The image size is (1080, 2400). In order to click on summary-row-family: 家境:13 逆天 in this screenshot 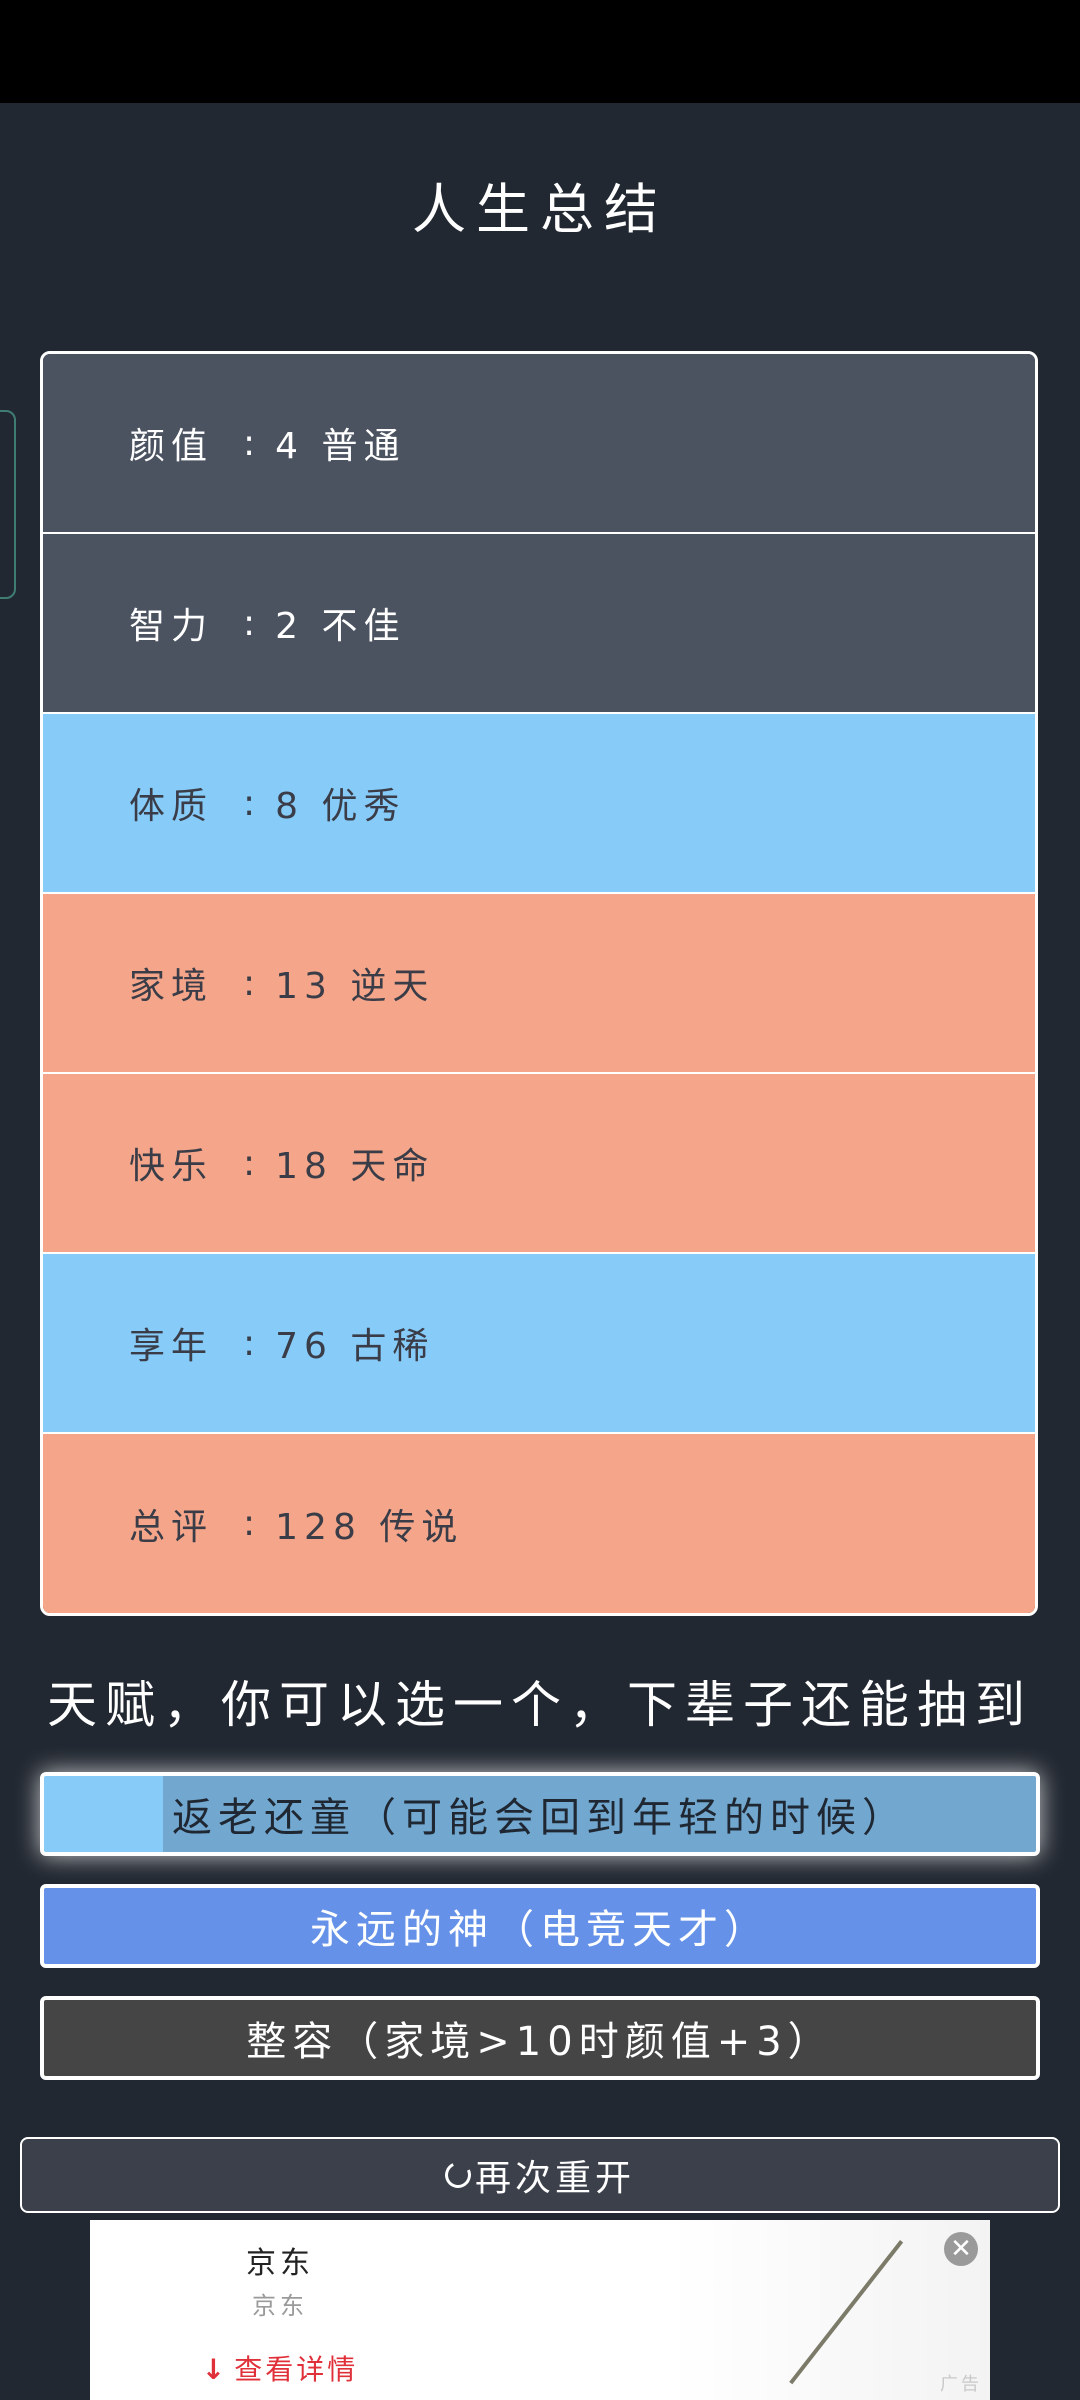, I will do `click(539, 984)`.